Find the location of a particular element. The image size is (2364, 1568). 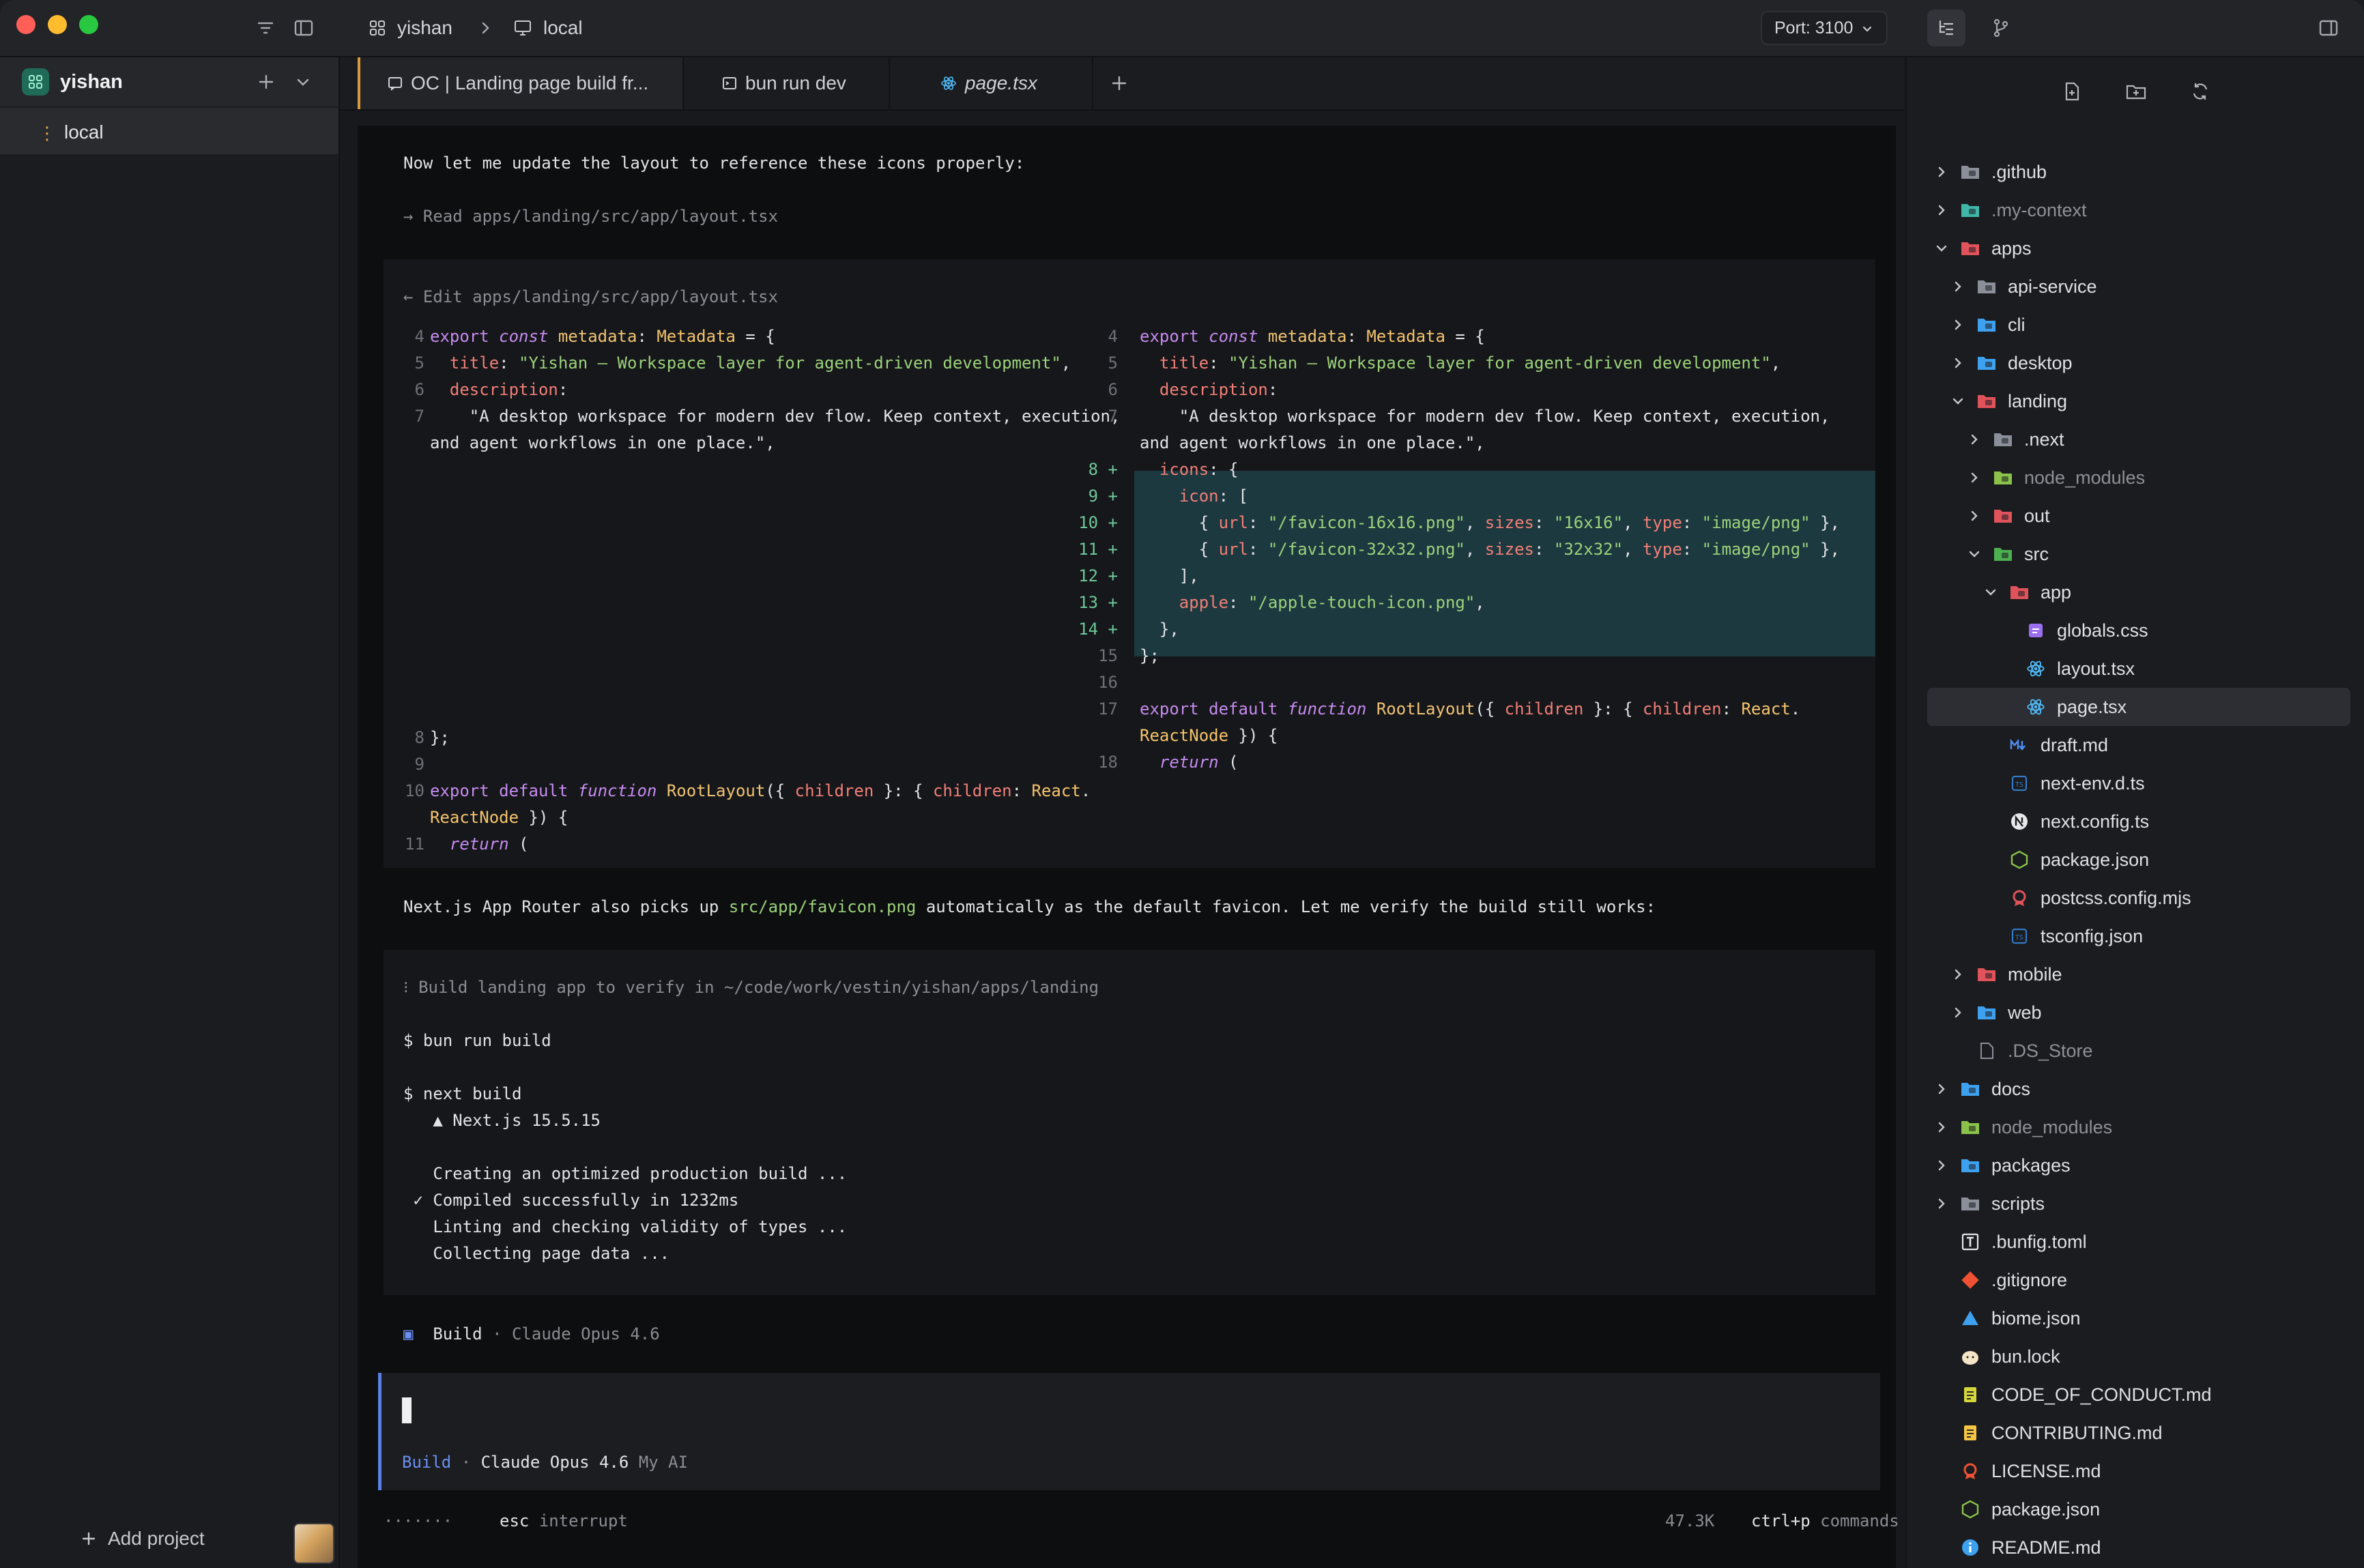

file-tree-item: TS tsconfig.json is located at coordinates (2139, 936).